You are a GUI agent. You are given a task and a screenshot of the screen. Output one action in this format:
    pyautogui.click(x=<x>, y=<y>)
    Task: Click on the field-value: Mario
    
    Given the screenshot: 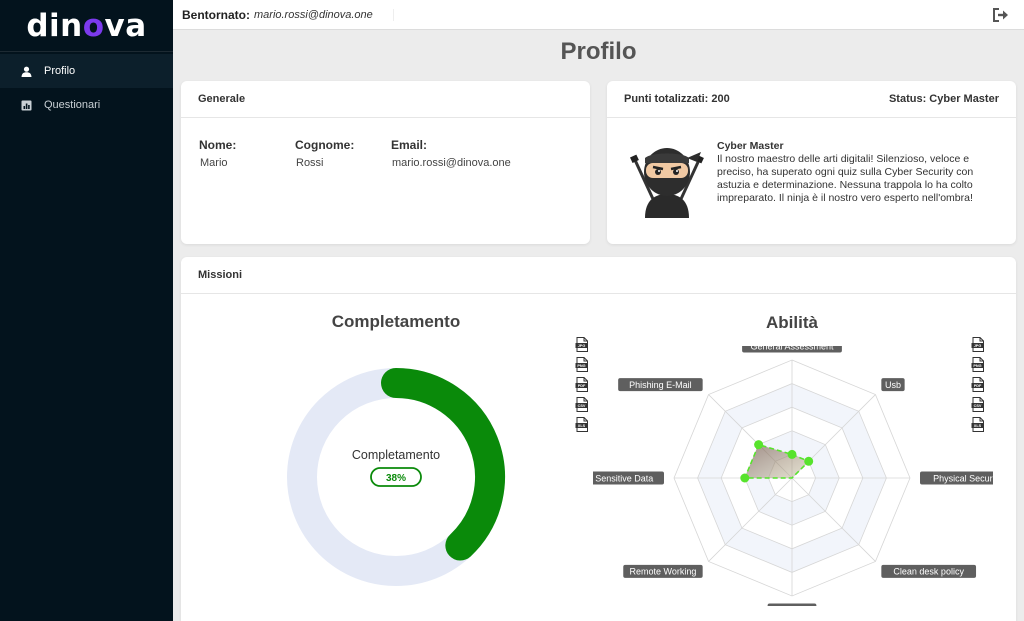 What is the action you would take?
    pyautogui.click(x=214, y=163)
    